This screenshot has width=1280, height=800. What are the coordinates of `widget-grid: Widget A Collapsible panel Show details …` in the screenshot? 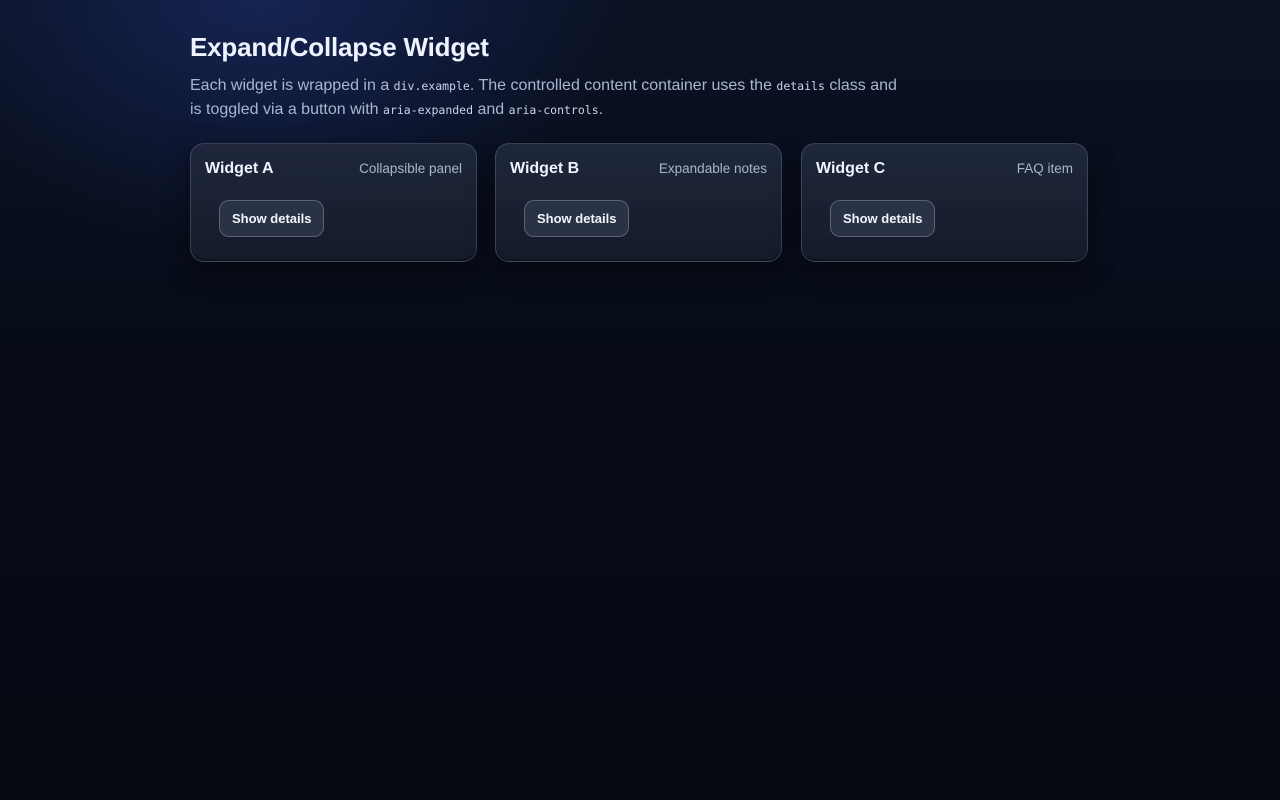 It's located at (640, 203).